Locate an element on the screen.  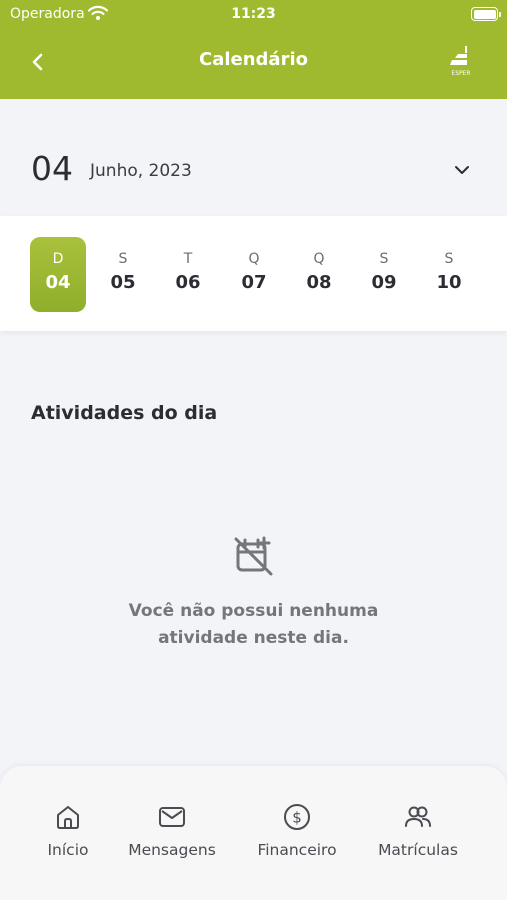
mail-icon is located at coordinates (172, 817).